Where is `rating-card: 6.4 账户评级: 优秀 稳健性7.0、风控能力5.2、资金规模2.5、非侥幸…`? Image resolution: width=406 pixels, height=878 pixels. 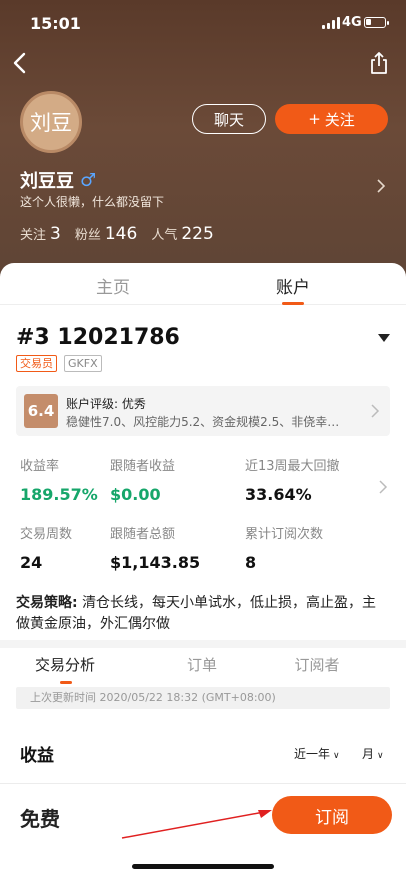
rating-card: 6.4 账户评级: 优秀 稳健性7.0、风控能力5.2、资金规模2.5、非侥幸… is located at coordinates (203, 411).